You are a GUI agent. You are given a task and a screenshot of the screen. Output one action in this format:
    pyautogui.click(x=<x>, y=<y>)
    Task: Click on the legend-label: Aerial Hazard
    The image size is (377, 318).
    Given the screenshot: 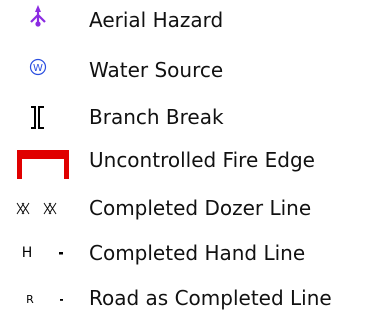 What is the action you would take?
    pyautogui.click(x=156, y=20)
    